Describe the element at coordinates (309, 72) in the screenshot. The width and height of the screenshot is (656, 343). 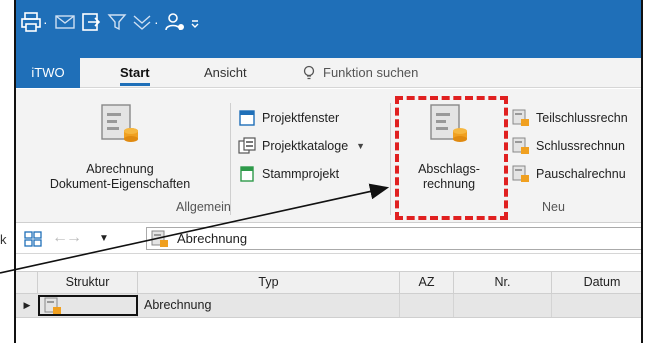
I see `lightbulb-icon` at that location.